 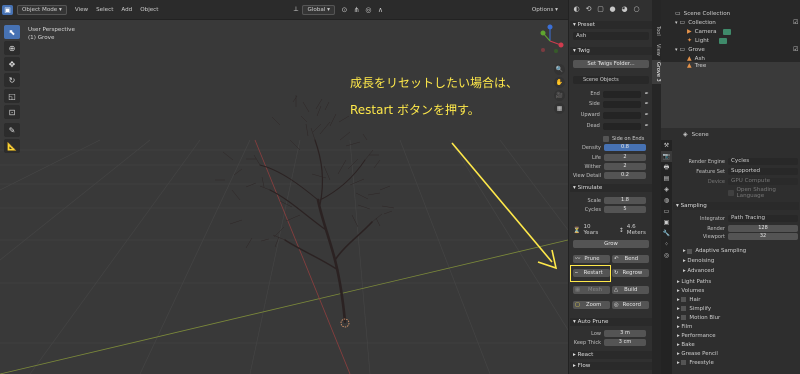 What do you see at coordinates (707, 40) in the screenshot?
I see `outliner-item-light: ✦ Light` at bounding box center [707, 40].